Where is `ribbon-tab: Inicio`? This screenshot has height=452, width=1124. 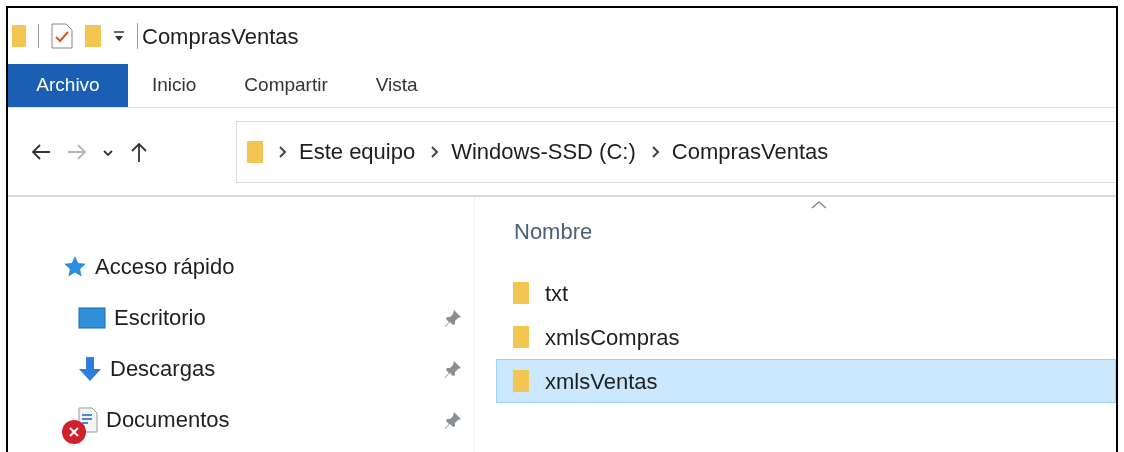
ribbon-tab: Inicio is located at coordinates (174, 85).